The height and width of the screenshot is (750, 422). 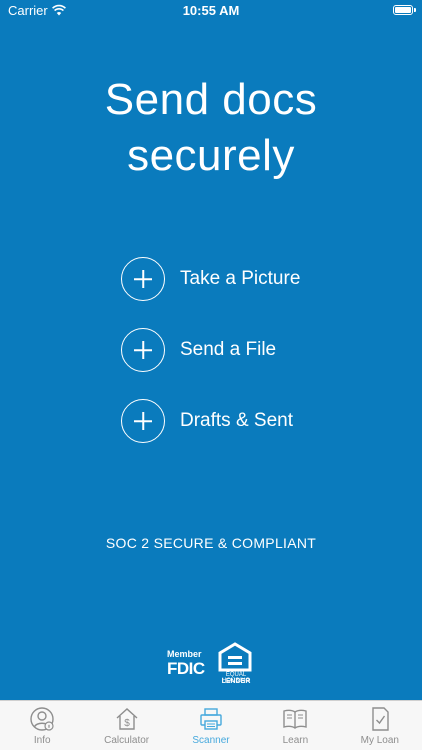 I want to click on page-title: Send docs securely, so click(x=211, y=128).